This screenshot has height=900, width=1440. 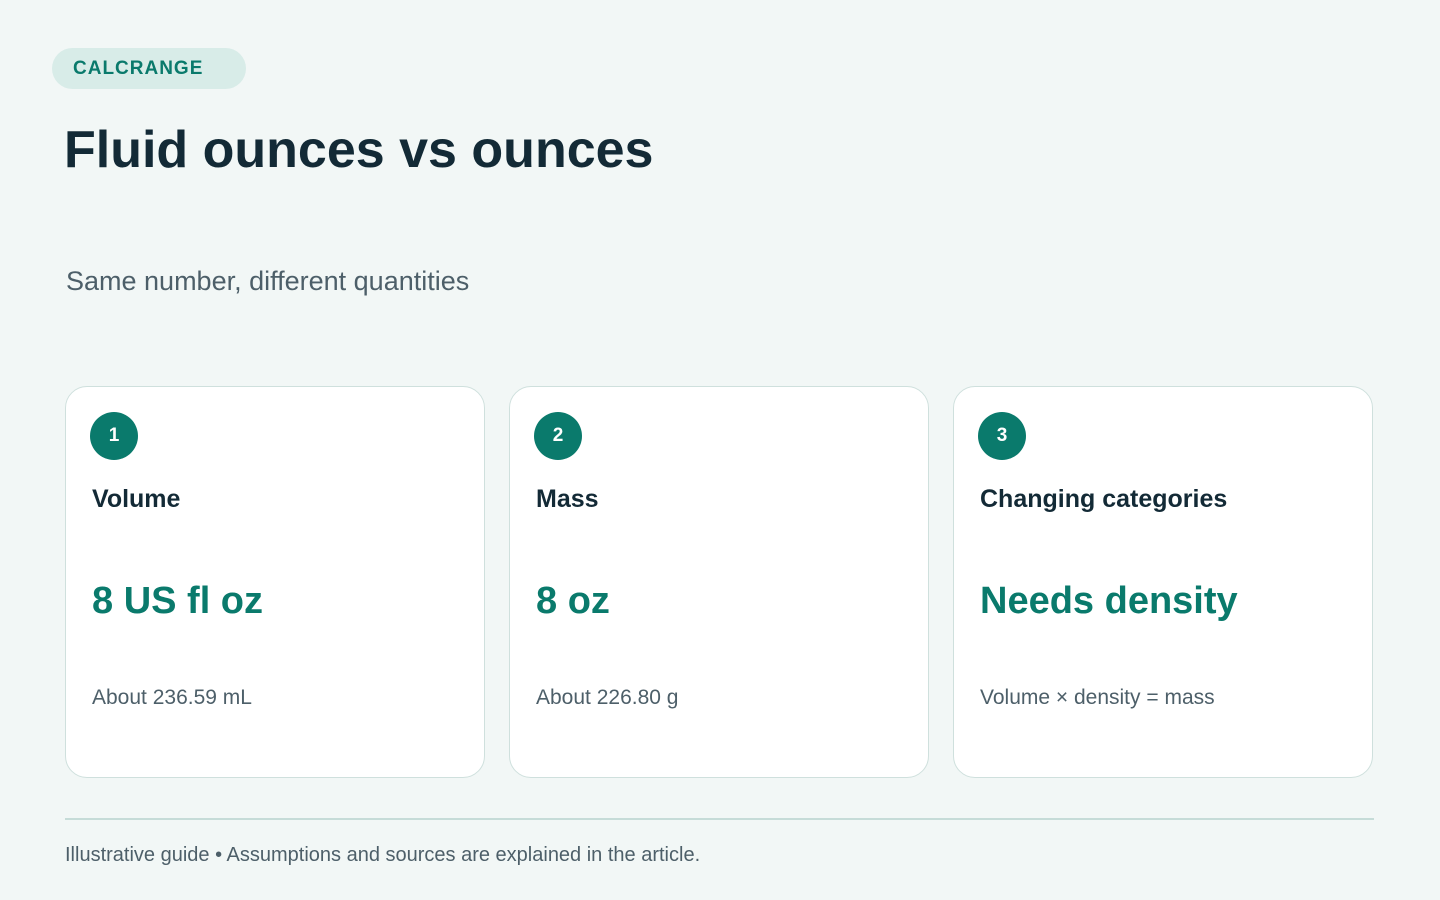 I want to click on card-note: About 236.59 mL, so click(x=172, y=697).